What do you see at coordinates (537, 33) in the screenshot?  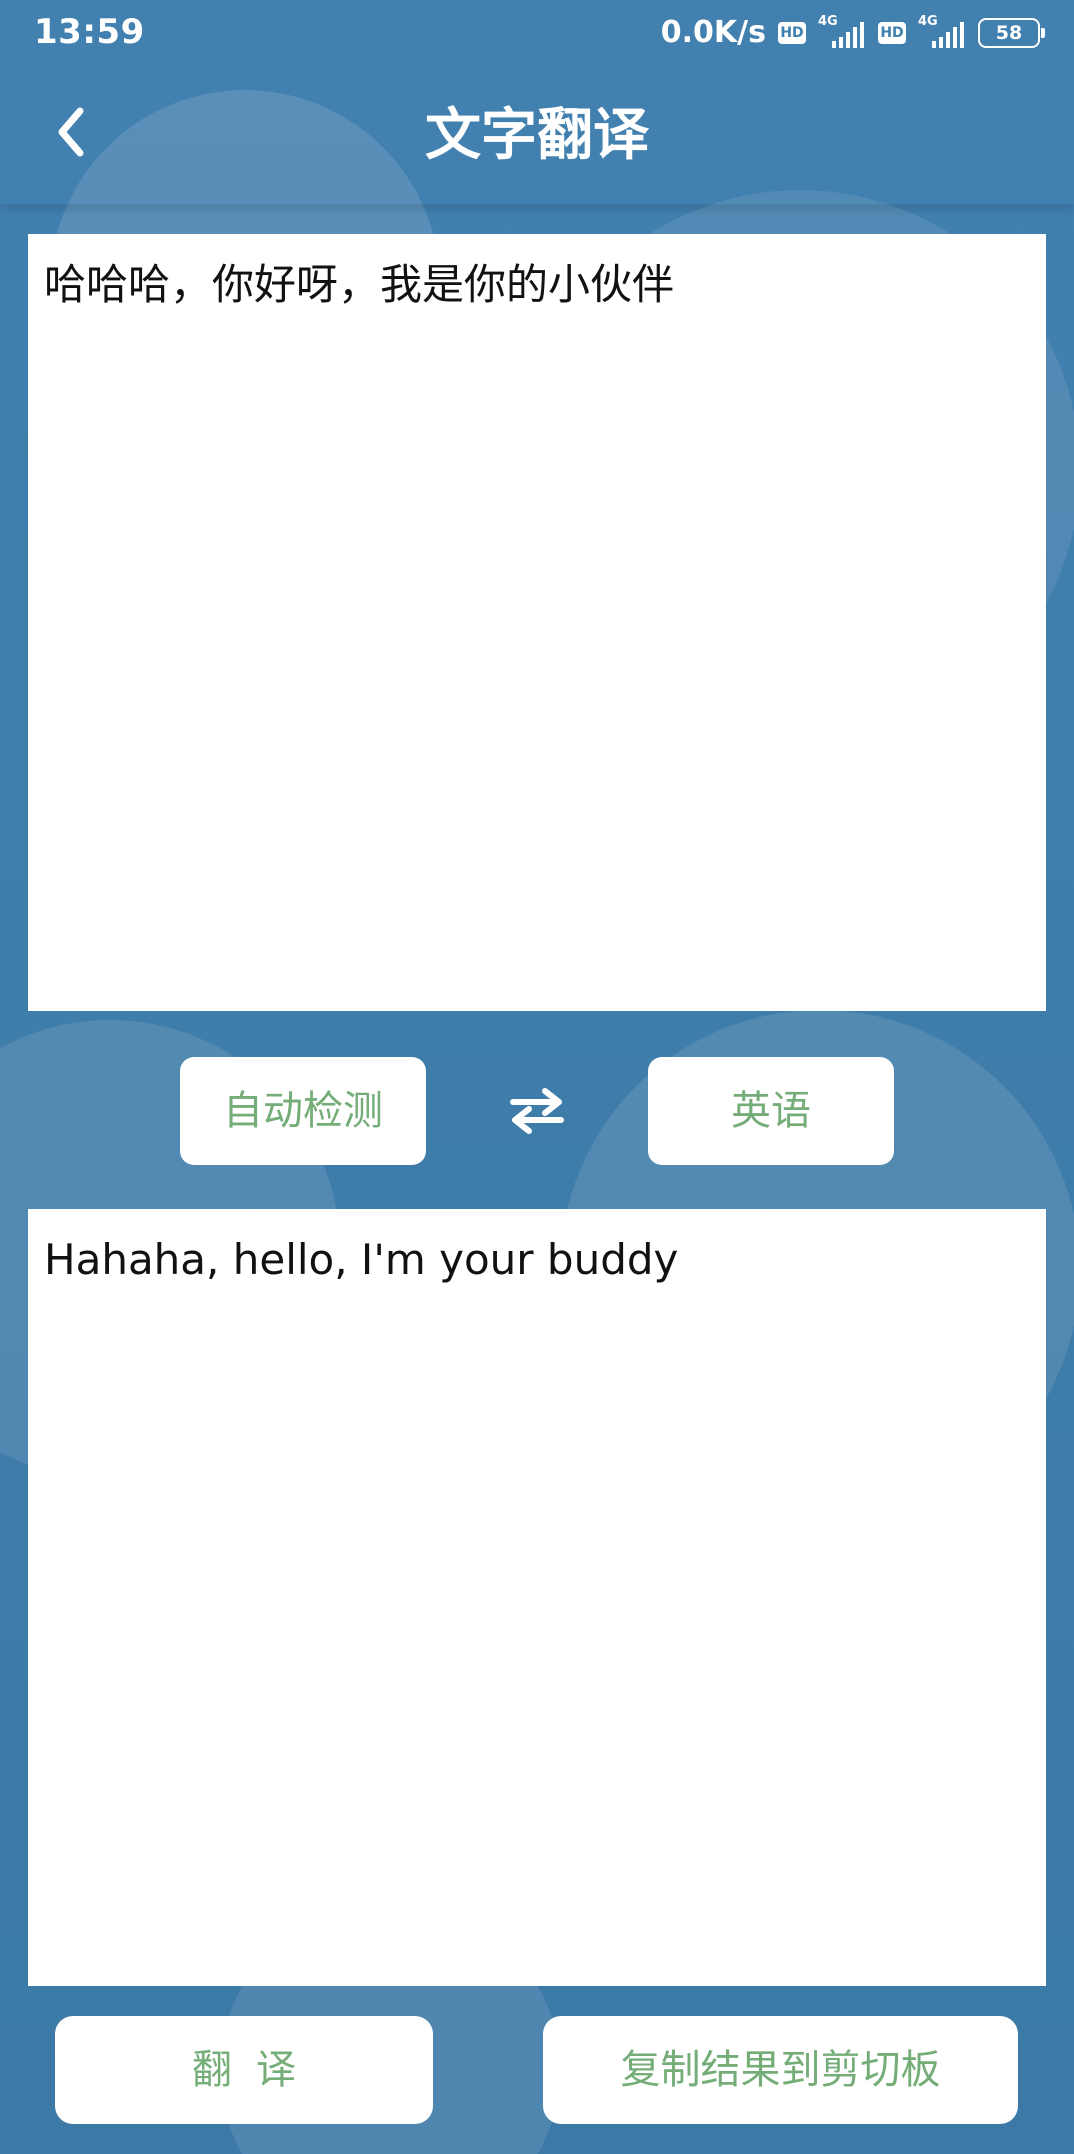 I see `status-bar: 13:59 0.0K/s HD 4G HD 4G 58` at bounding box center [537, 33].